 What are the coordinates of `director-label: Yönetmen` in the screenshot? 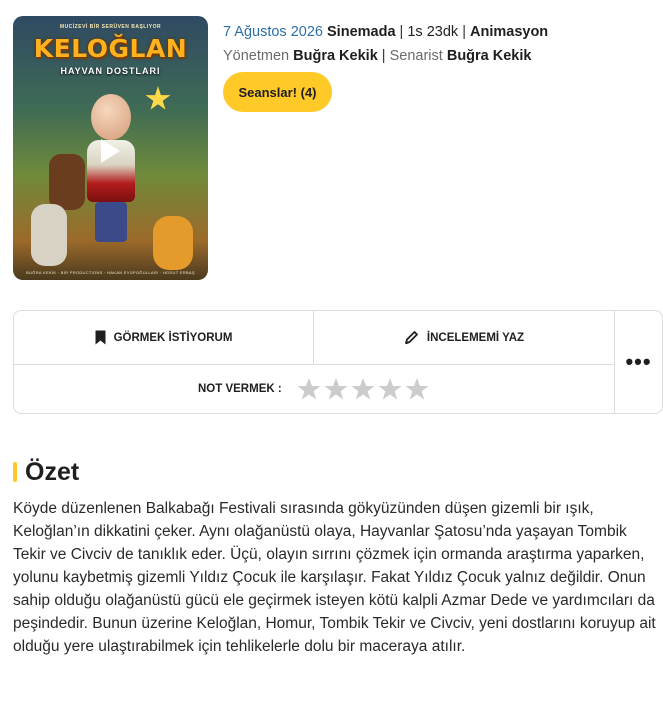 It's located at (256, 56).